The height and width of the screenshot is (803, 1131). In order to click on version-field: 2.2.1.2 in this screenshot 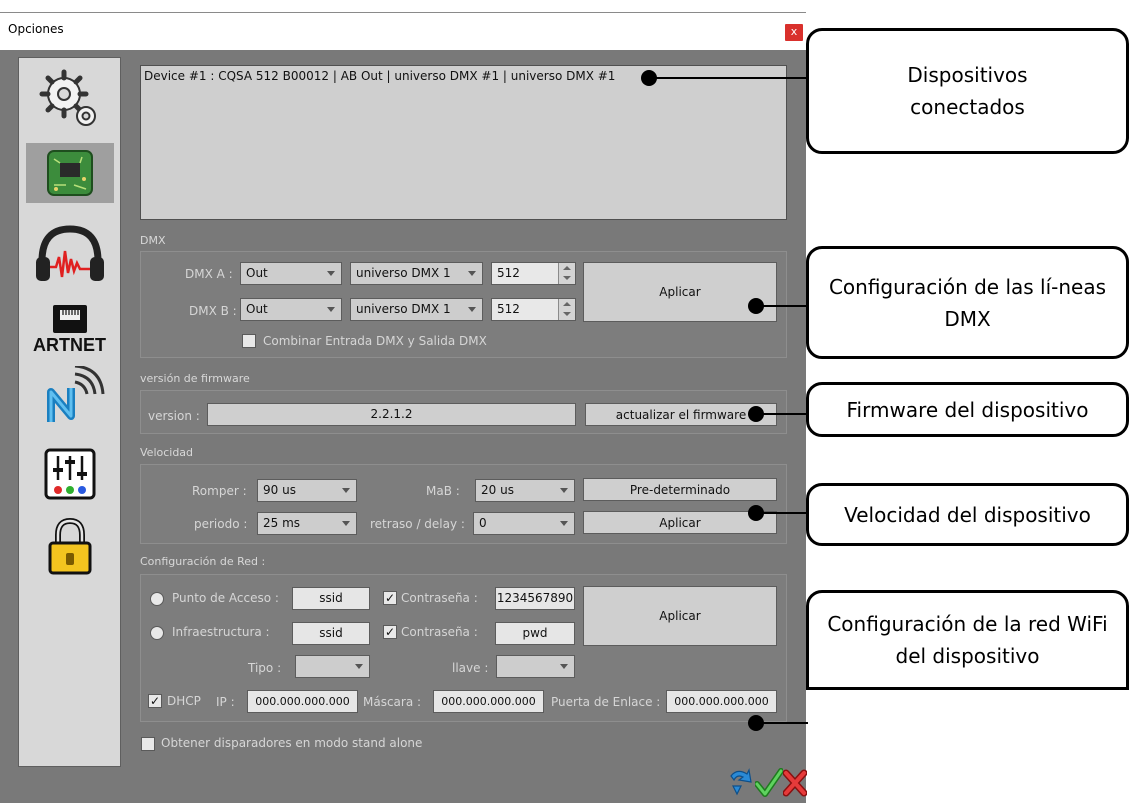, I will do `click(391, 414)`.